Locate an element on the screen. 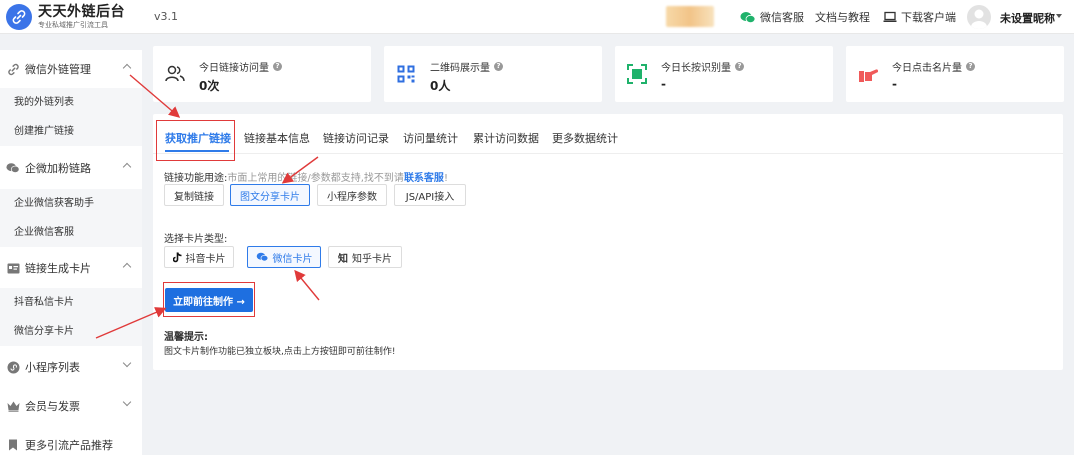 Image resolution: width=1074 pixels, height=455 pixels. laptop-icon is located at coordinates (890, 17).